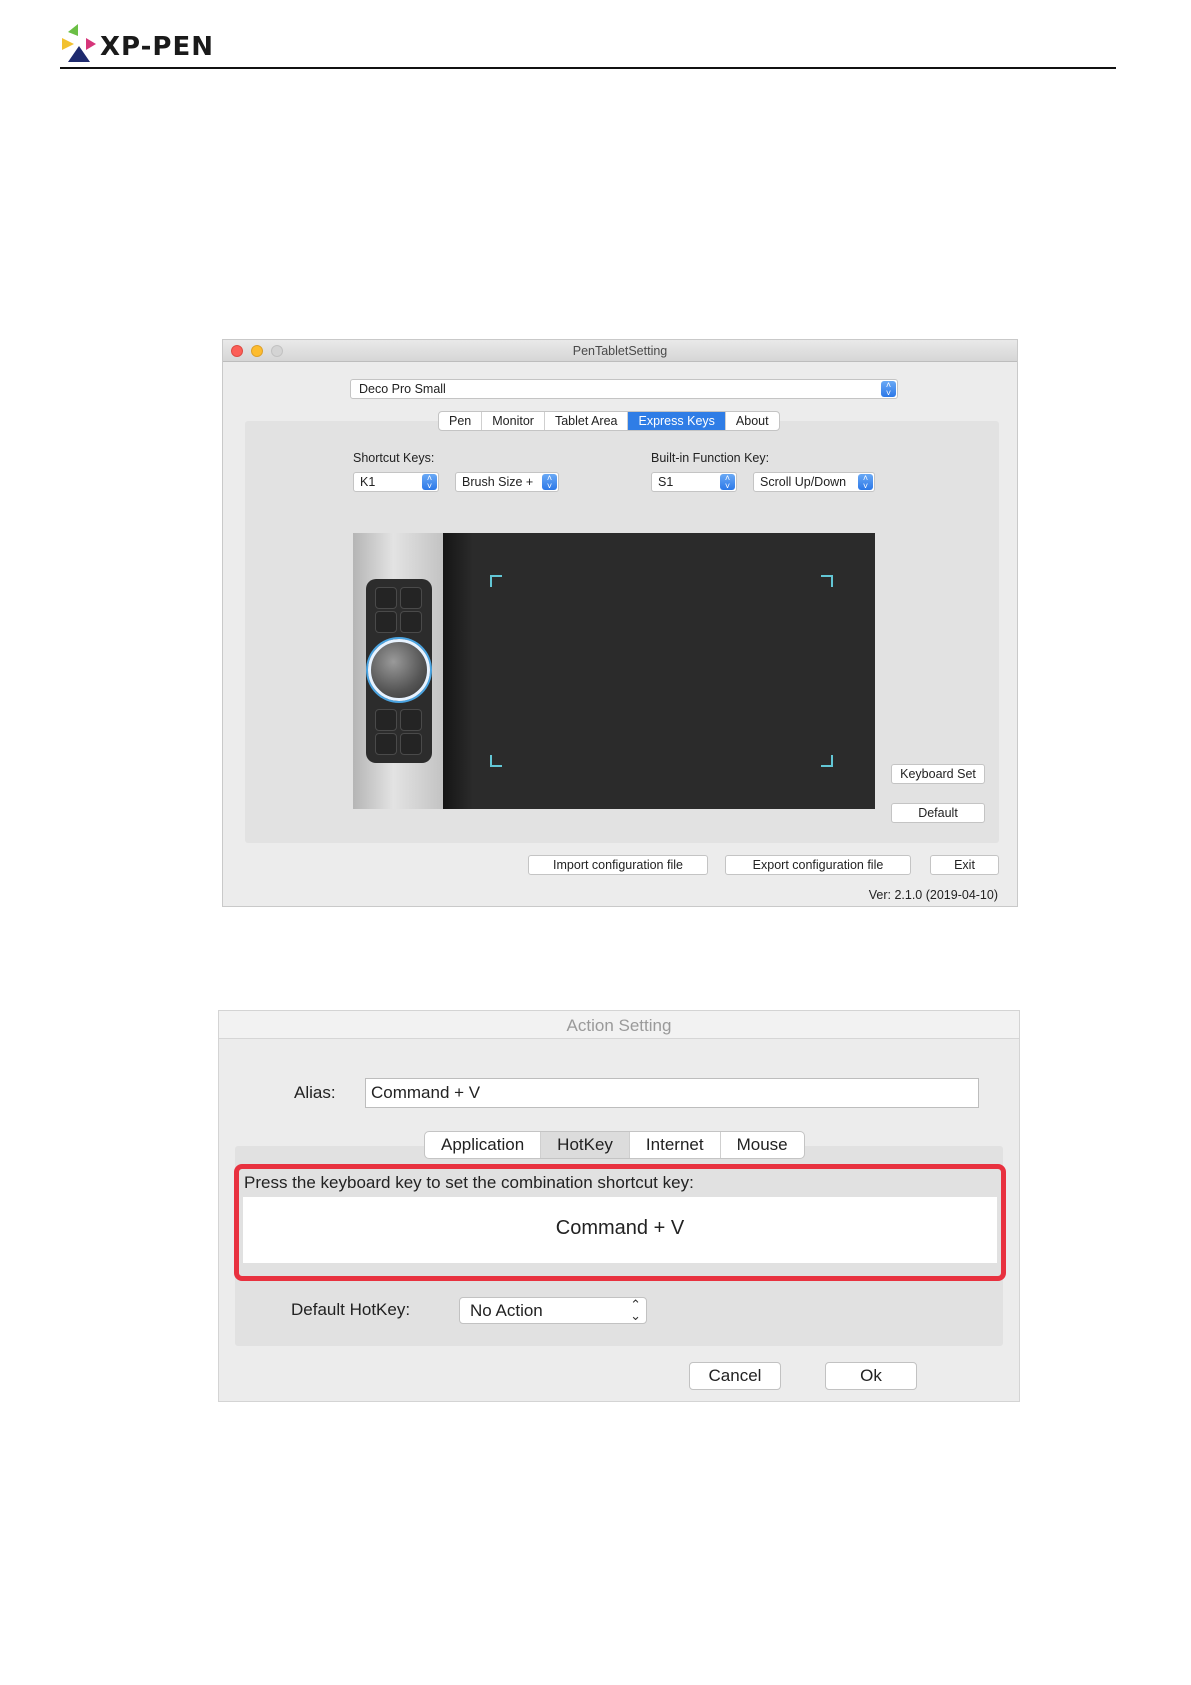 Image resolution: width=1191 pixels, height=1685 pixels. What do you see at coordinates (496, 761) in the screenshot?
I see `active-area-corner-bottom-left` at bounding box center [496, 761].